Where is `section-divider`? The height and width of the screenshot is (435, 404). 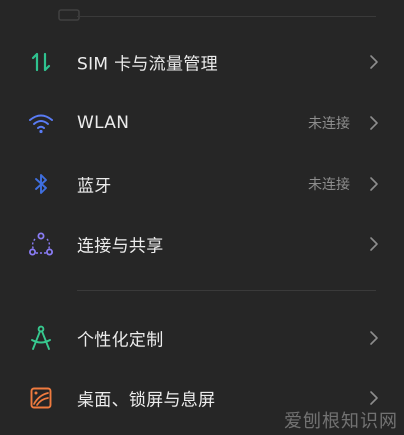
section-divider is located at coordinates (226, 290).